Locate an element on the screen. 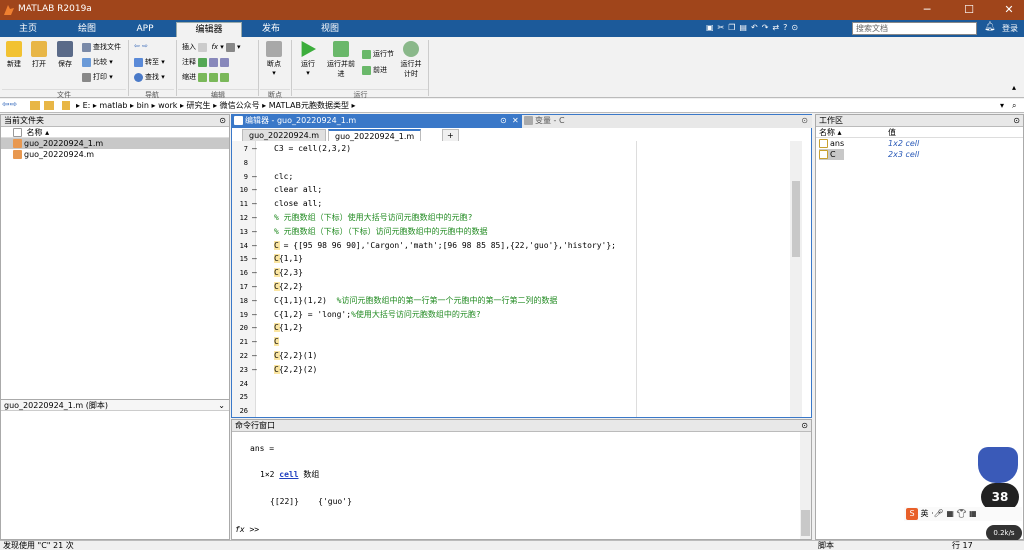  code-line: 23— C{2,2}(2) is located at coordinates (276, 370).